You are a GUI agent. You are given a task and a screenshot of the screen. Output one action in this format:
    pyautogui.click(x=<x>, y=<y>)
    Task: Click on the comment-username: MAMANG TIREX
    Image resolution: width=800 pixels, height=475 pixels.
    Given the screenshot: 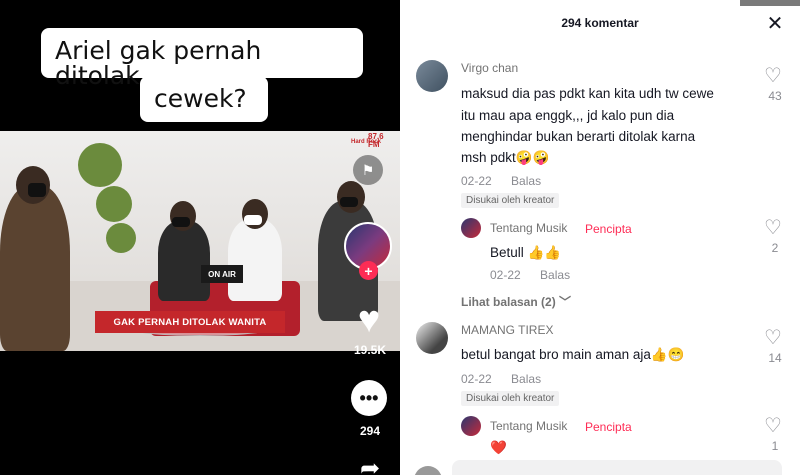 What is the action you would take?
    pyautogui.click(x=507, y=330)
    